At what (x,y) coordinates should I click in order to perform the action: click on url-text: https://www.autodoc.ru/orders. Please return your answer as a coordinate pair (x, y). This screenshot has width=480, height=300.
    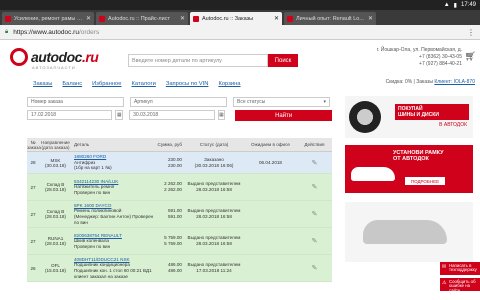
    Looking at the image, I should click on (237, 32).